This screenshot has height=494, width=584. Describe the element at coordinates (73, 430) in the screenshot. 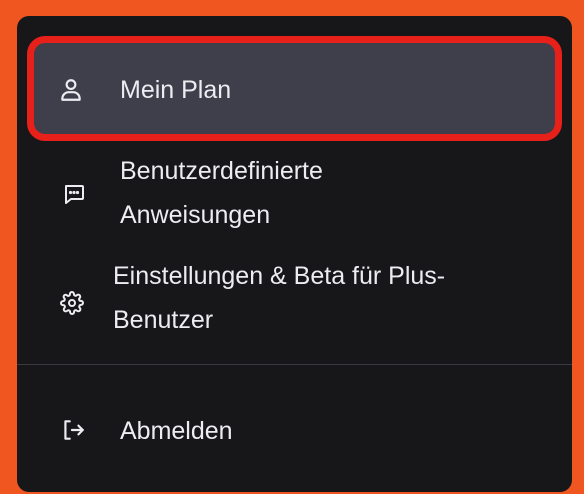

I see `logout-icon` at that location.